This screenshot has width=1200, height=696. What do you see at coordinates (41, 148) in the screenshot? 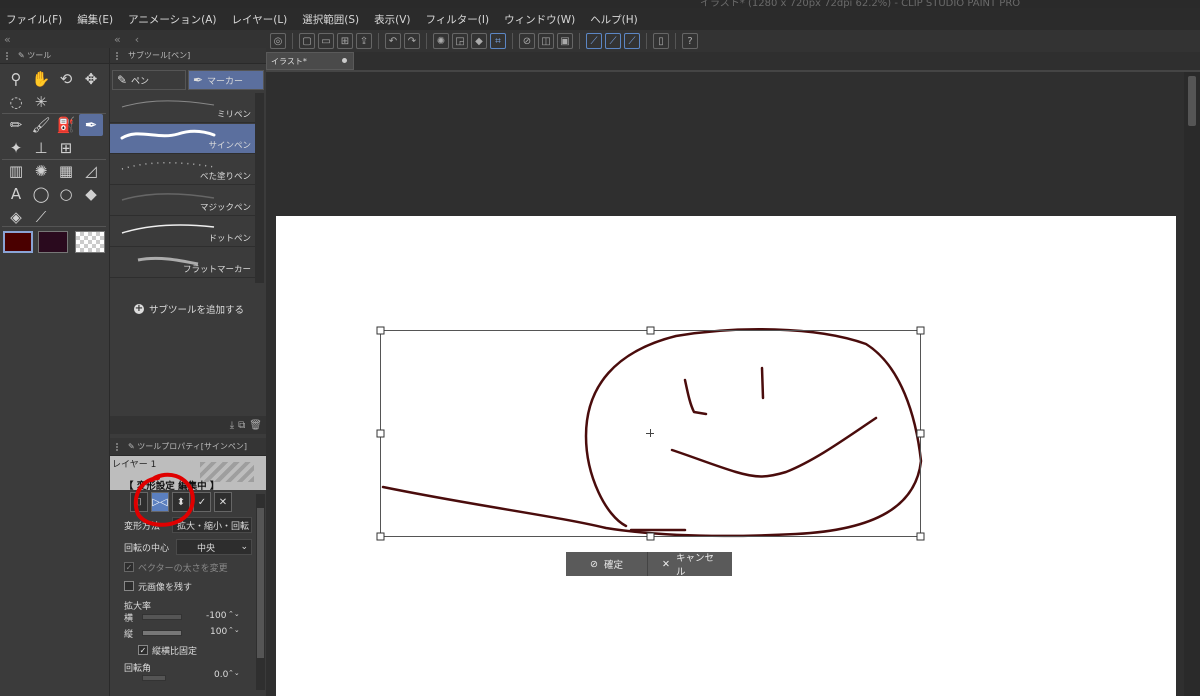
I see `stamp-icon: ⊥` at bounding box center [41, 148].